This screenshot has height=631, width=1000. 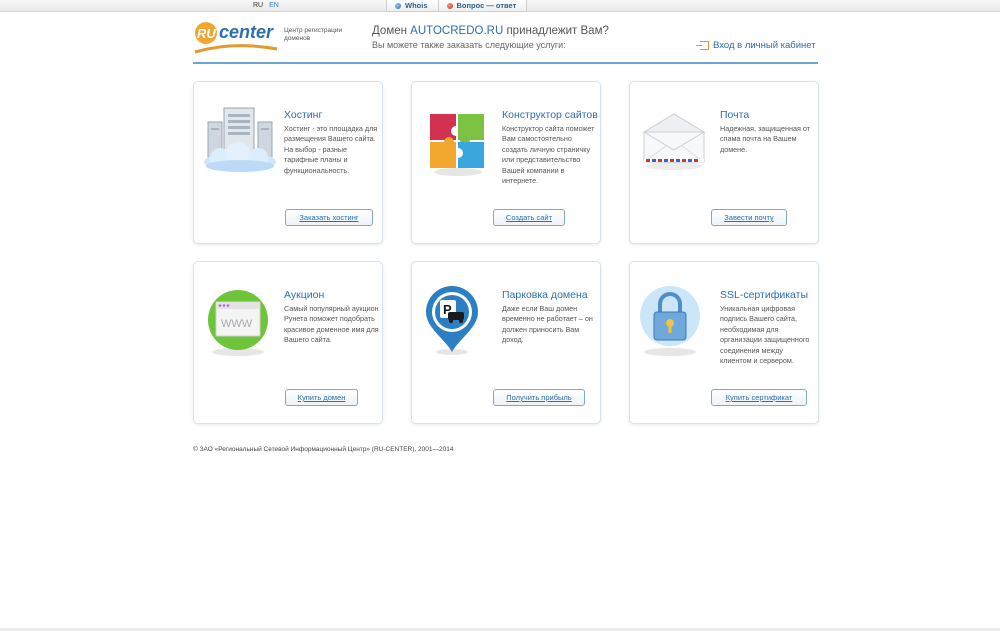 I want to click on lang-ru: RU, so click(x=258, y=5).